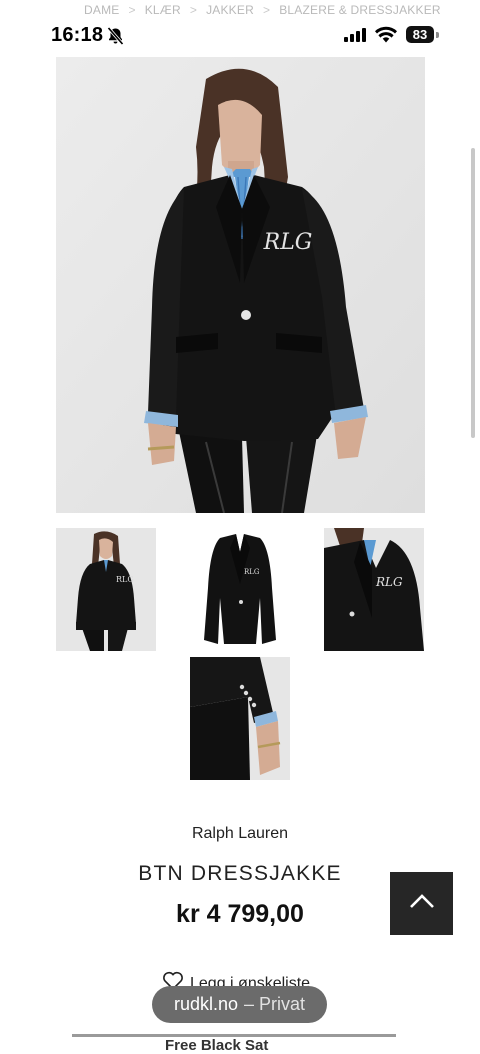  Describe the element at coordinates (240, 36) in the screenshot. I see `status-bar: 16:18 83` at that location.